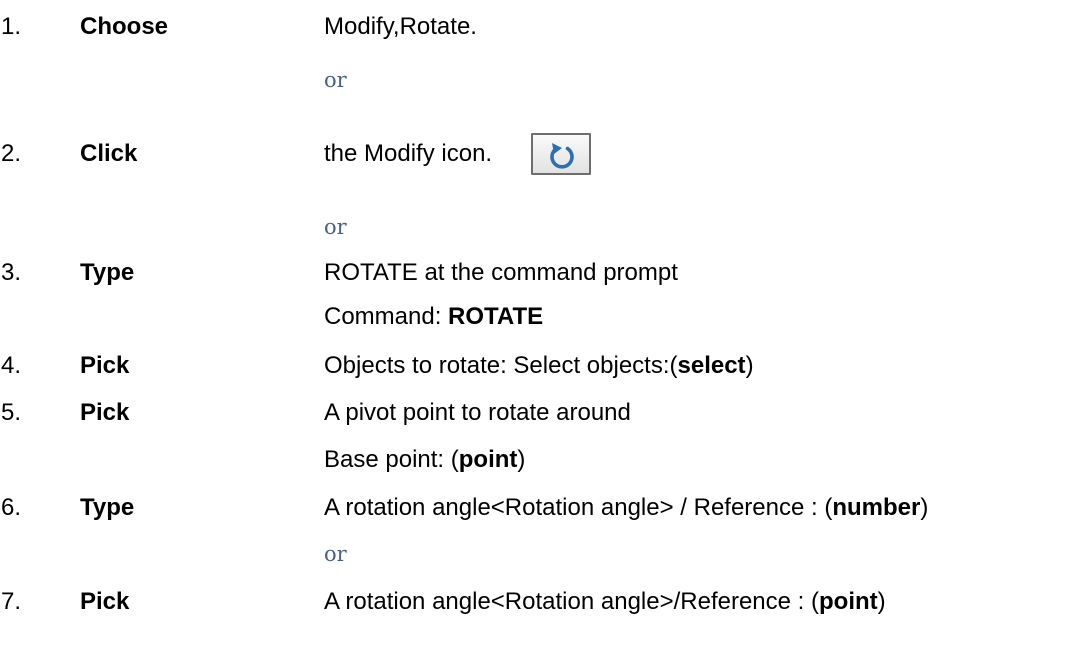 Image resolution: width=1066 pixels, height=645 pixels. Describe the element at coordinates (711, 365) in the screenshot. I see `desc-bold: select` at that location.